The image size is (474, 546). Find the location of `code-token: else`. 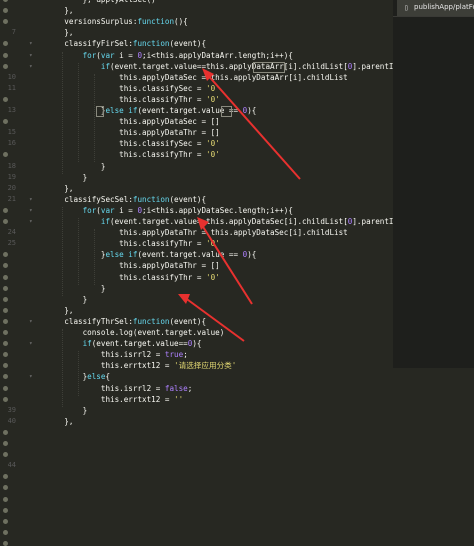

code-token: else is located at coordinates (96, 377).